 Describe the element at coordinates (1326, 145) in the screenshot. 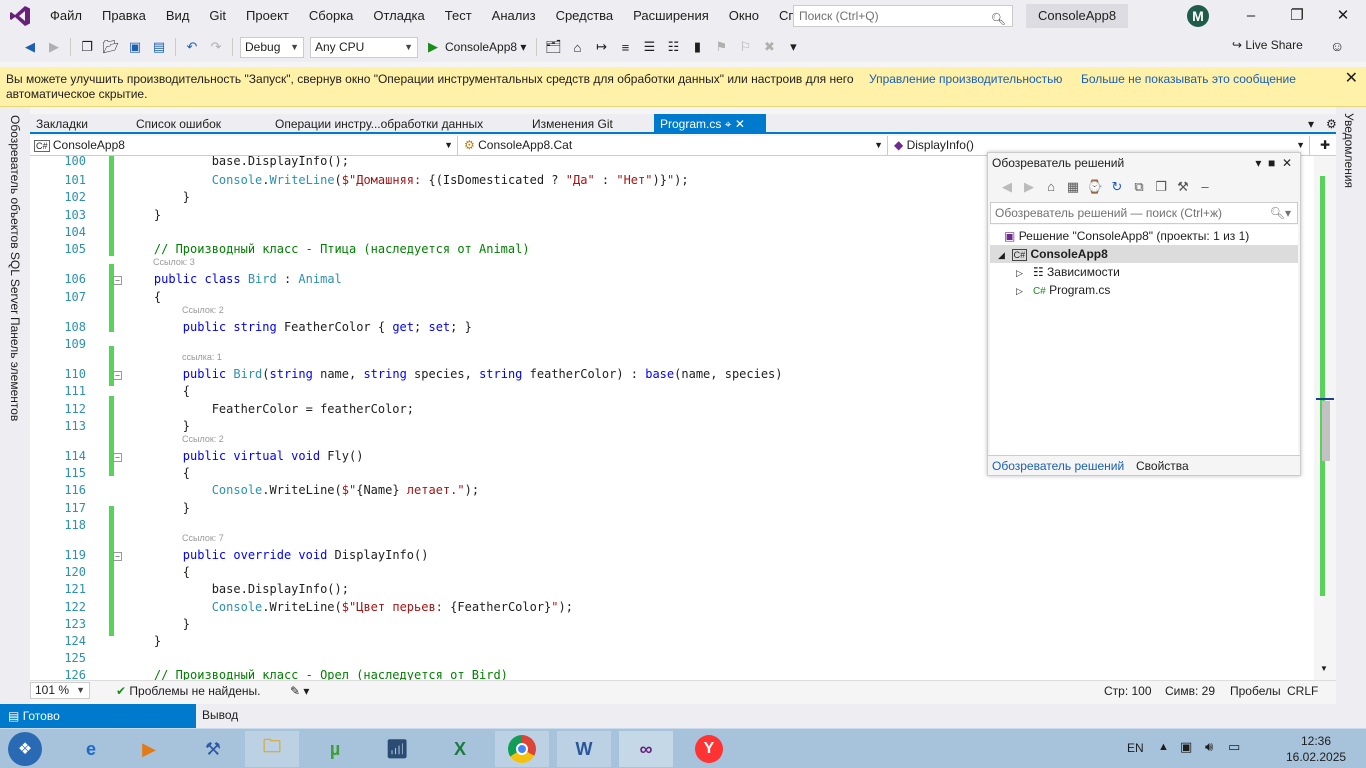

I see `split-icon: ✚` at that location.